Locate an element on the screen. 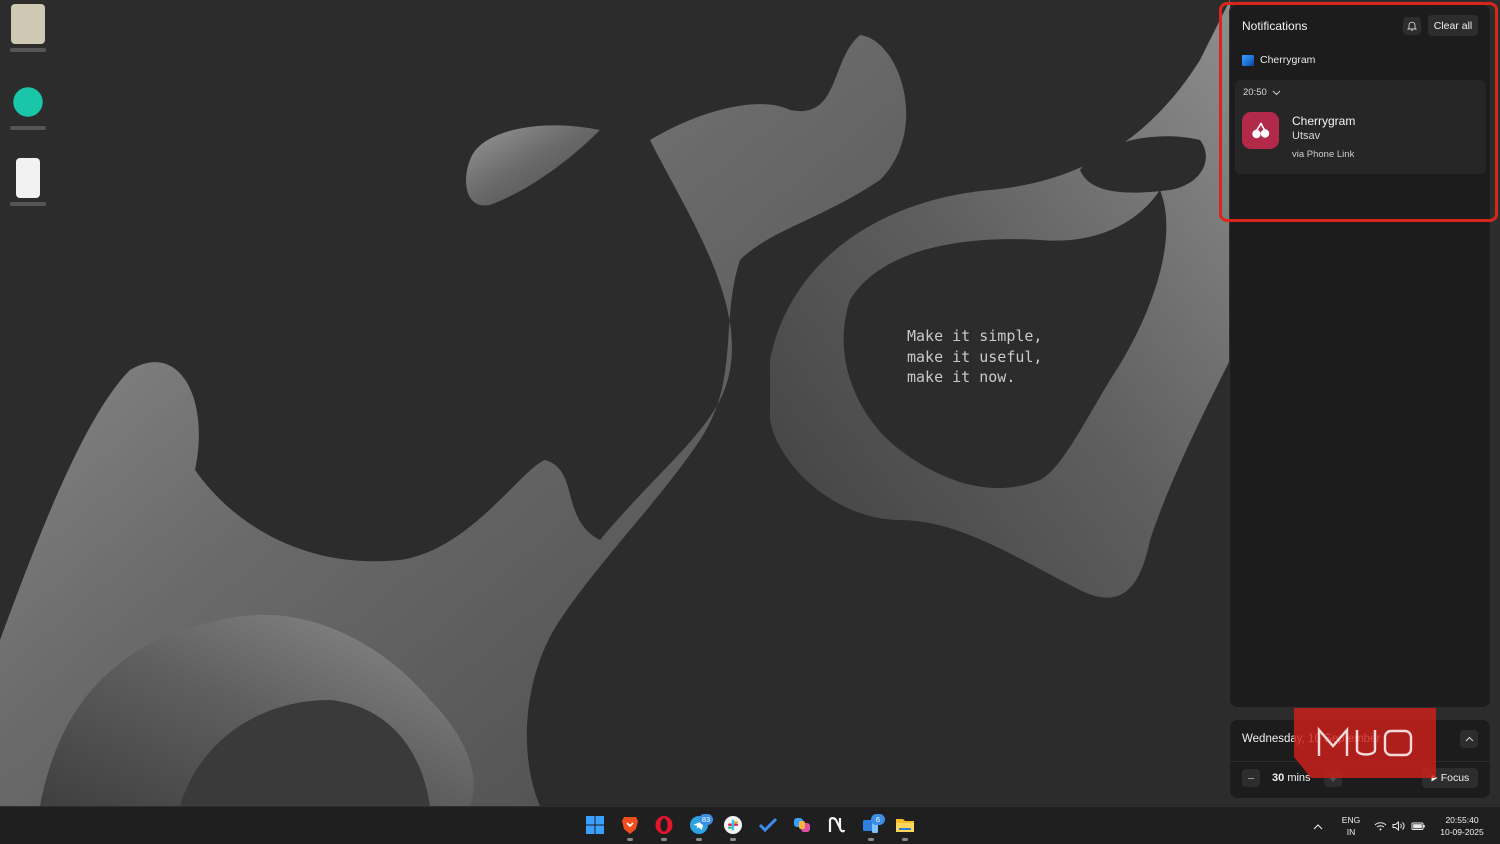  speaker-icon is located at coordinates (1398, 826).